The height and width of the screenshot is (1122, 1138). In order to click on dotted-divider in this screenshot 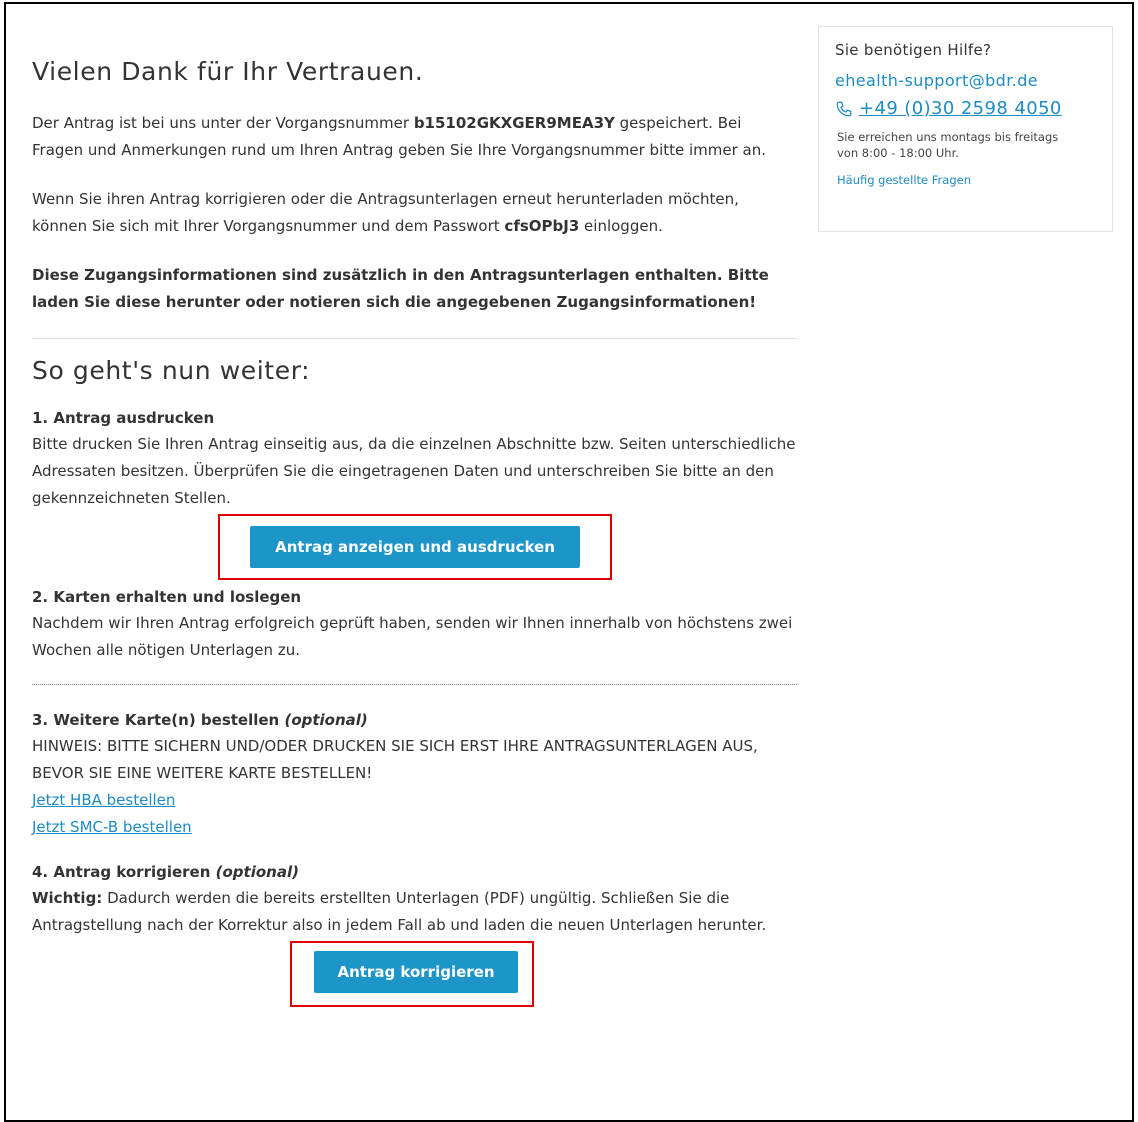, I will do `click(414, 684)`.